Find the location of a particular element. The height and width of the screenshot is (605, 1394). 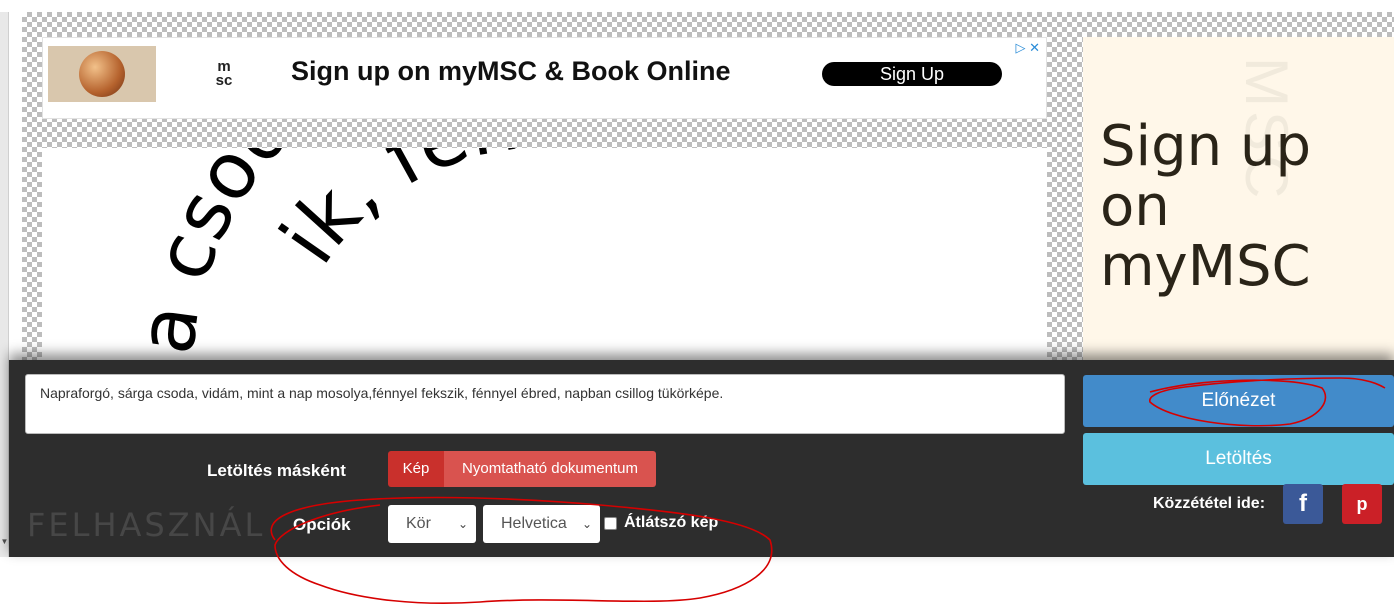

preview-button: Előnézet is located at coordinates (1238, 401).